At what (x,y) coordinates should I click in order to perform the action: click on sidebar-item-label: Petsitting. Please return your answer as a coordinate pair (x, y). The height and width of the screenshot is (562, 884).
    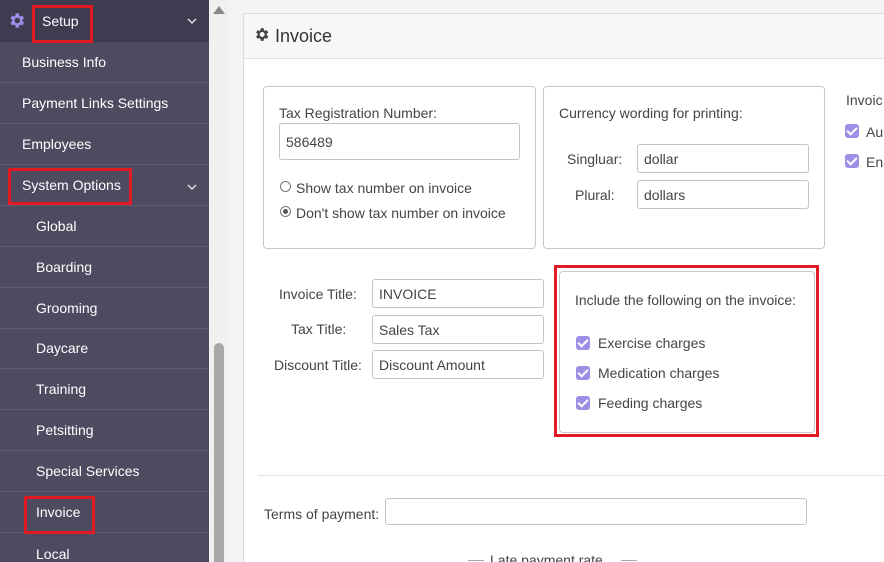
    Looking at the image, I should click on (65, 430).